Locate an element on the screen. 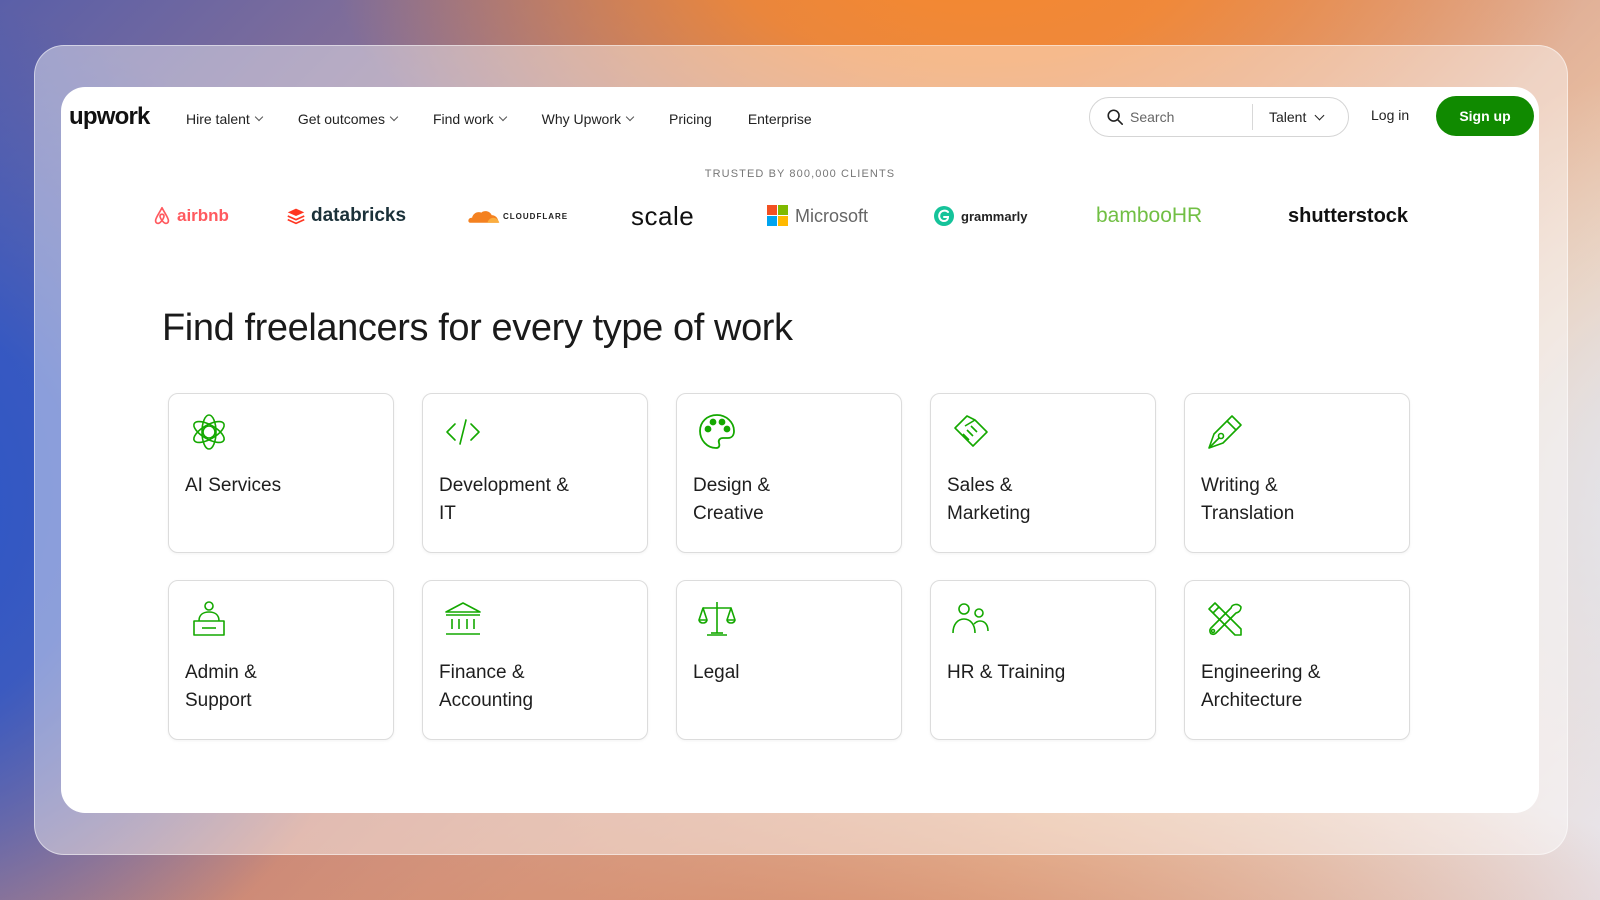  category-label: Development & IT is located at coordinates (534, 500).